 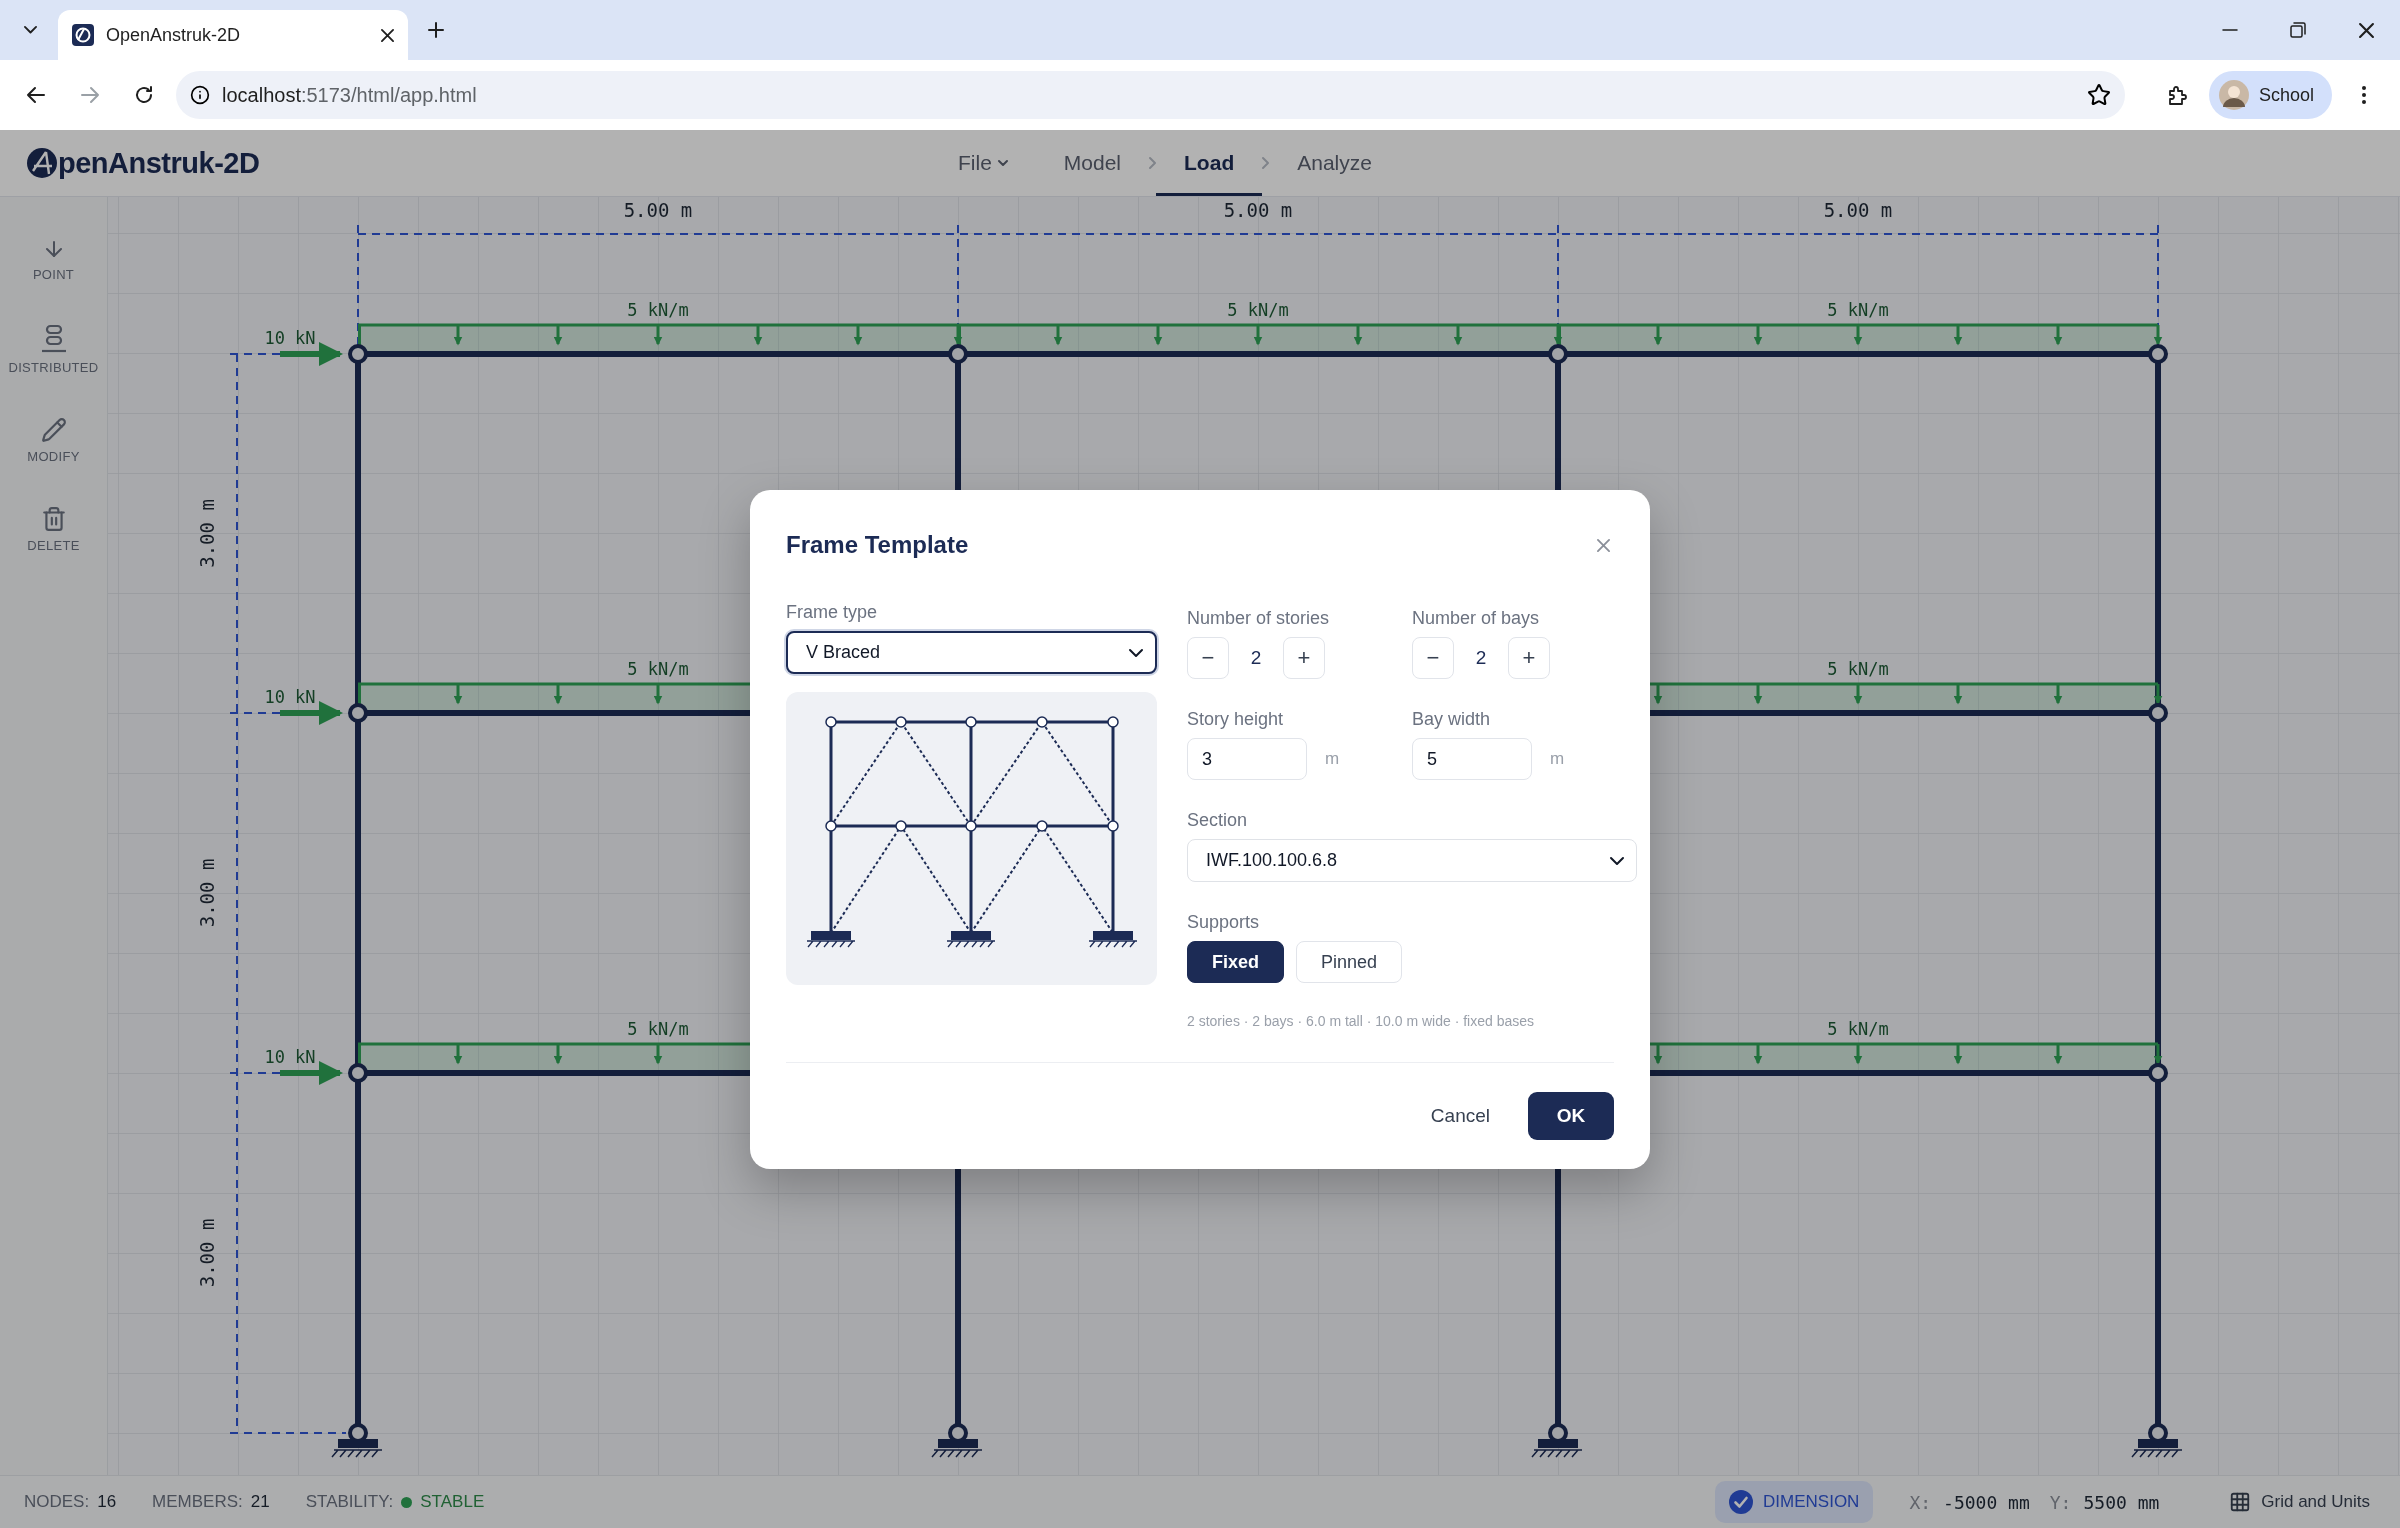 What do you see at coordinates (57, 1502) in the screenshot?
I see `nodes-label: NODES:` at bounding box center [57, 1502].